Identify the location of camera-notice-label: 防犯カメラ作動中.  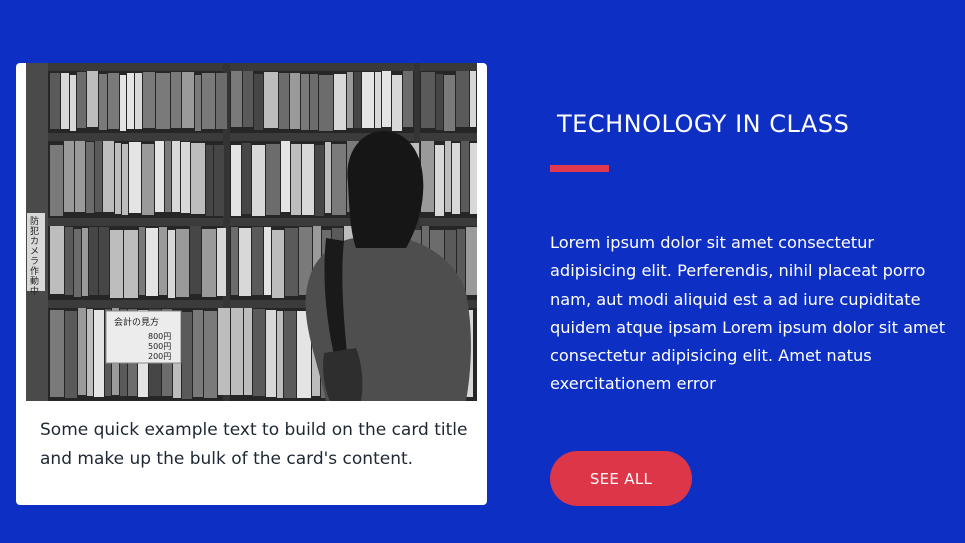
(35, 257).